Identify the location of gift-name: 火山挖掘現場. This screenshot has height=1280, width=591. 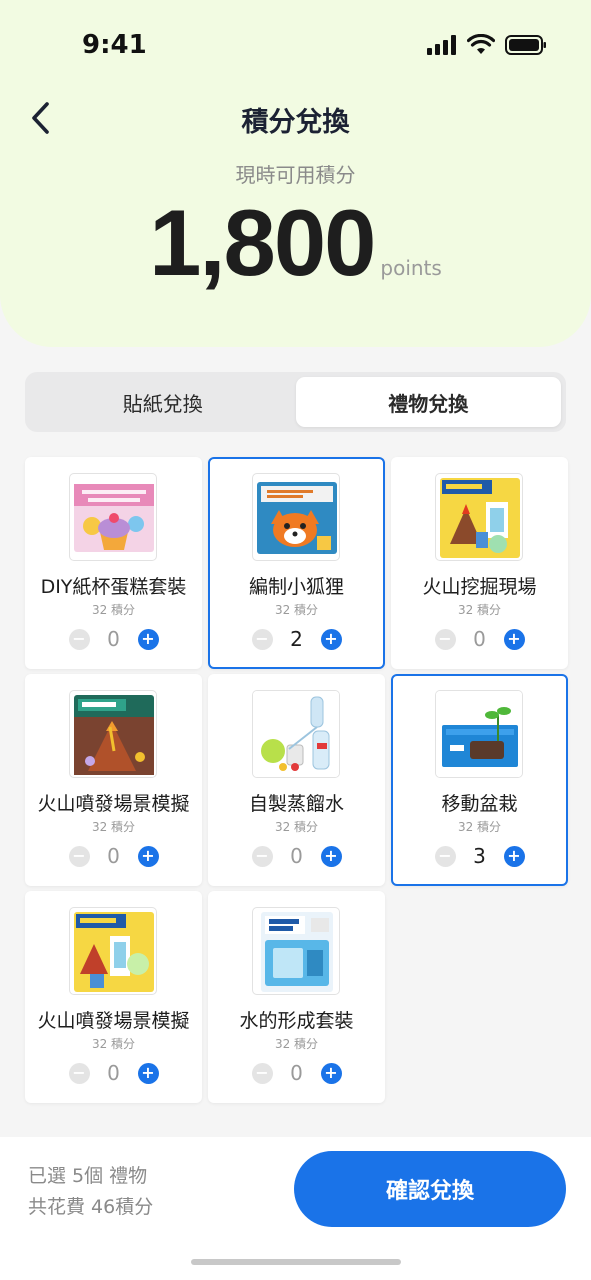
(479, 587).